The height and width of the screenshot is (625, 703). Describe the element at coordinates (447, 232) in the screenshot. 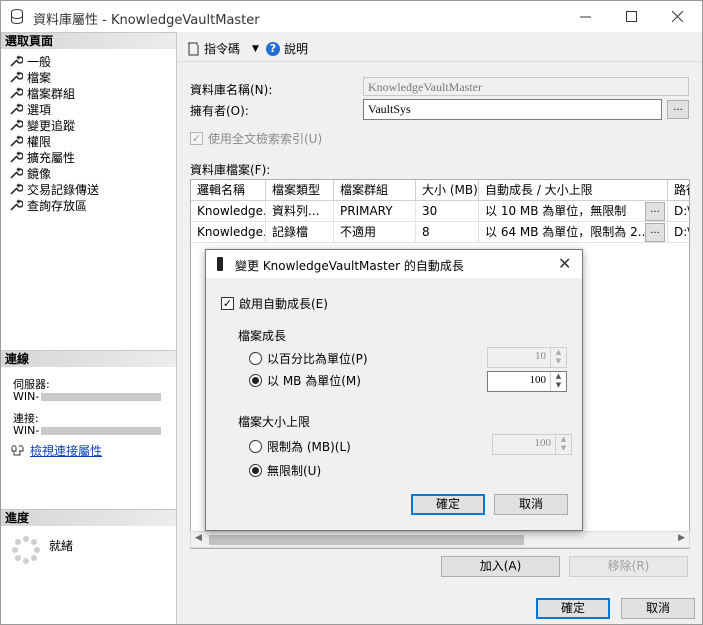

I see `table-cell: 8` at that location.